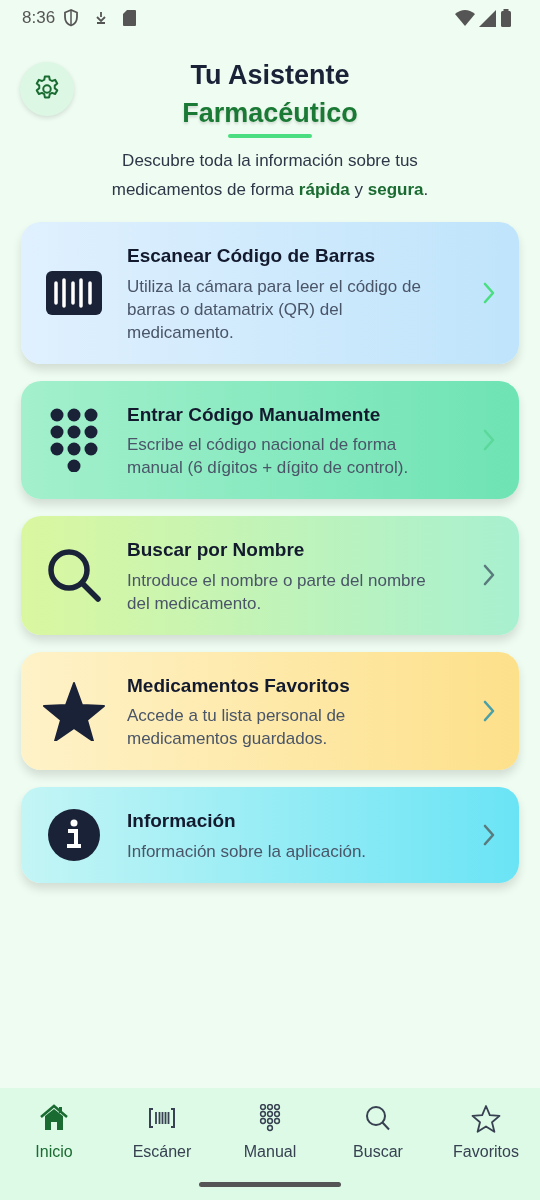 This screenshot has height=1200, width=540. What do you see at coordinates (378, 1134) in the screenshot?
I see `nav-tab: Buscar` at bounding box center [378, 1134].